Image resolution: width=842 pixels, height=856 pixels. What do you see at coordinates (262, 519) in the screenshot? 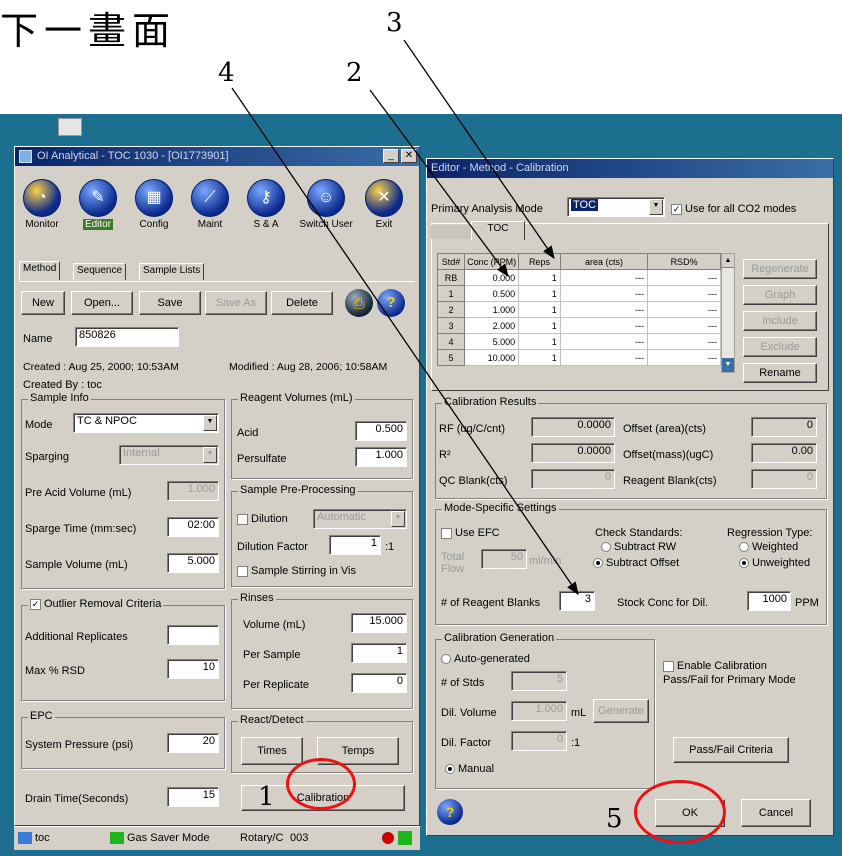
I see `dilution-checkbox: Dilution` at bounding box center [262, 519].